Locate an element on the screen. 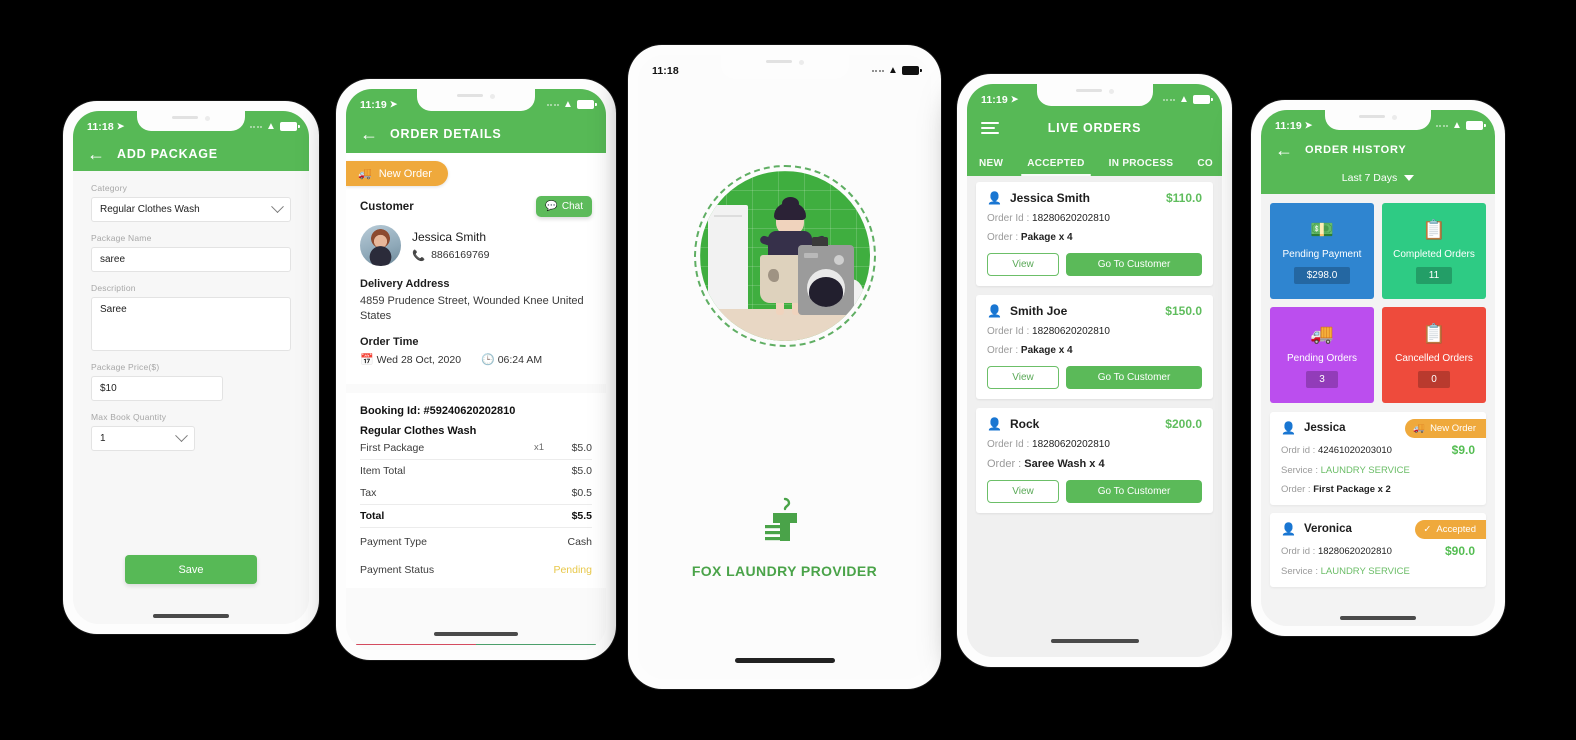 The image size is (1576, 740). customer-name: Jessica Smith is located at coordinates (449, 236).